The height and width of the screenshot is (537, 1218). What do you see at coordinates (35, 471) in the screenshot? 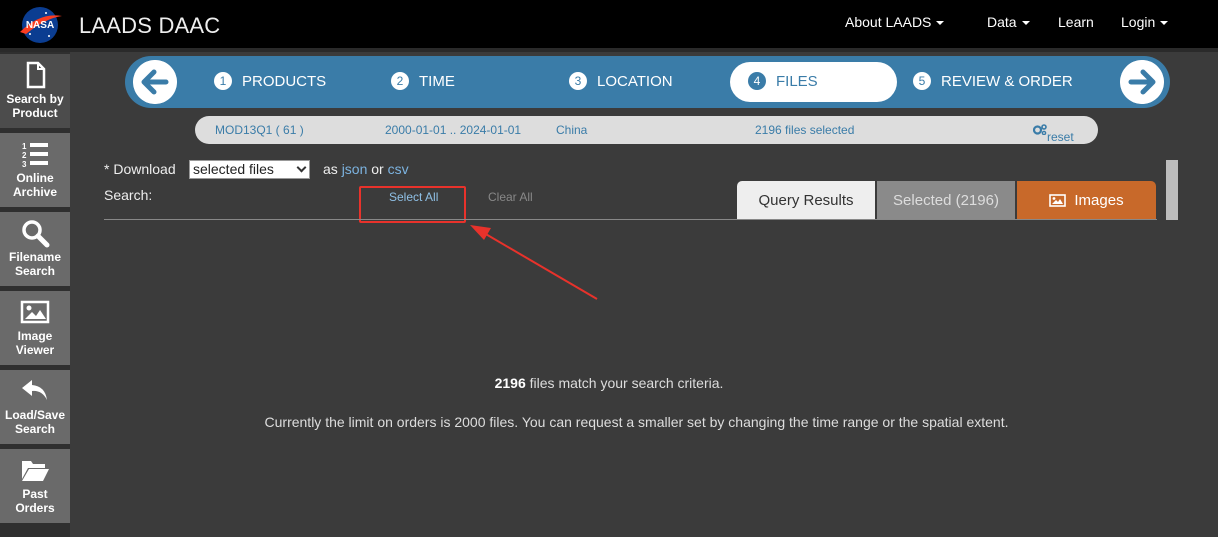
I see `folder-open-icon` at bounding box center [35, 471].